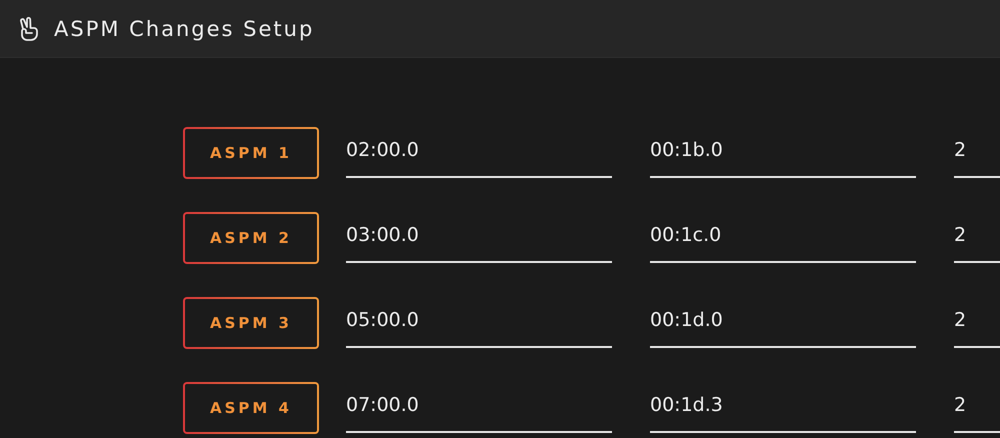 This screenshot has height=438, width=1000. Describe the element at coordinates (783, 241) in the screenshot. I see `input-field: 00:1c.0` at that location.